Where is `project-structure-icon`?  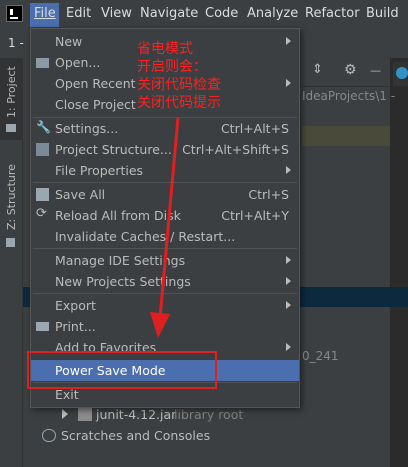 project-structure-icon is located at coordinates (42, 149).